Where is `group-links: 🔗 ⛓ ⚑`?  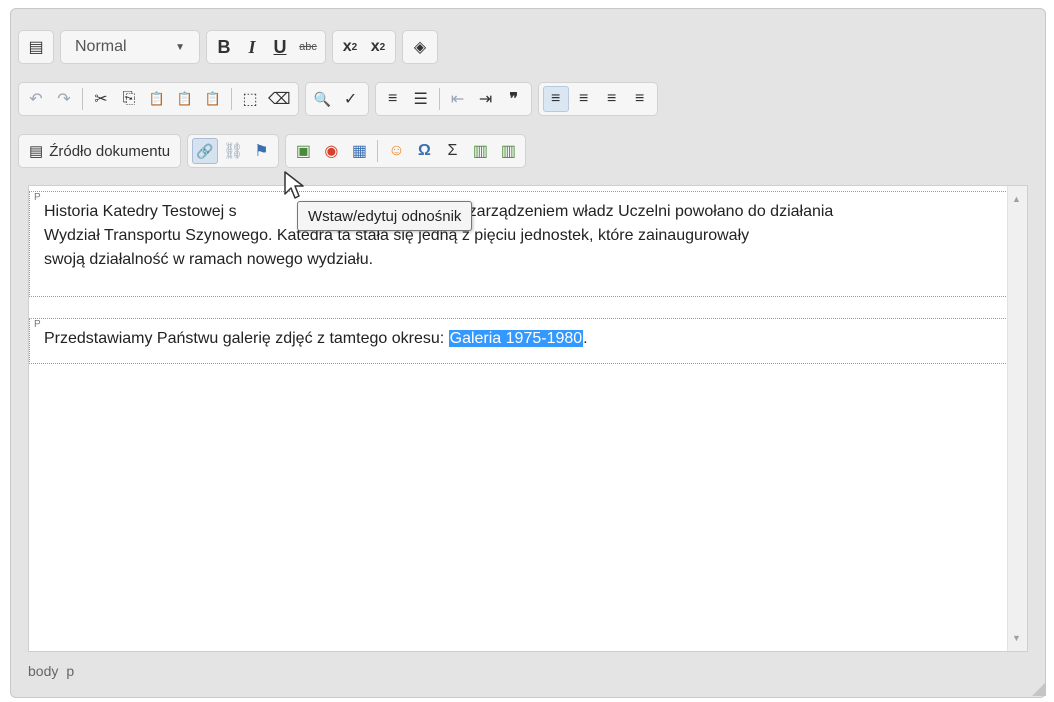
group-links: 🔗 ⛓ ⚑ is located at coordinates (233, 151).